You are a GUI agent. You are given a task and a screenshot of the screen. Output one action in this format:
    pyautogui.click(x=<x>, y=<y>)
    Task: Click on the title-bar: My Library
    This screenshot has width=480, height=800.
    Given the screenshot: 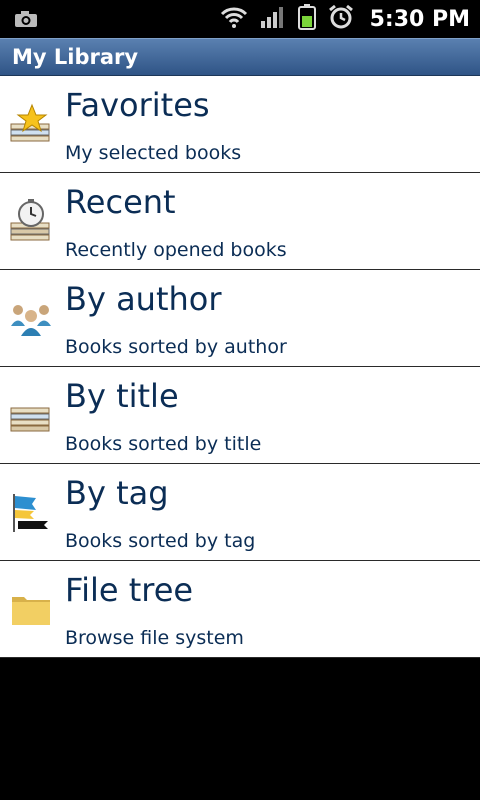 What is the action you would take?
    pyautogui.click(x=240, y=57)
    